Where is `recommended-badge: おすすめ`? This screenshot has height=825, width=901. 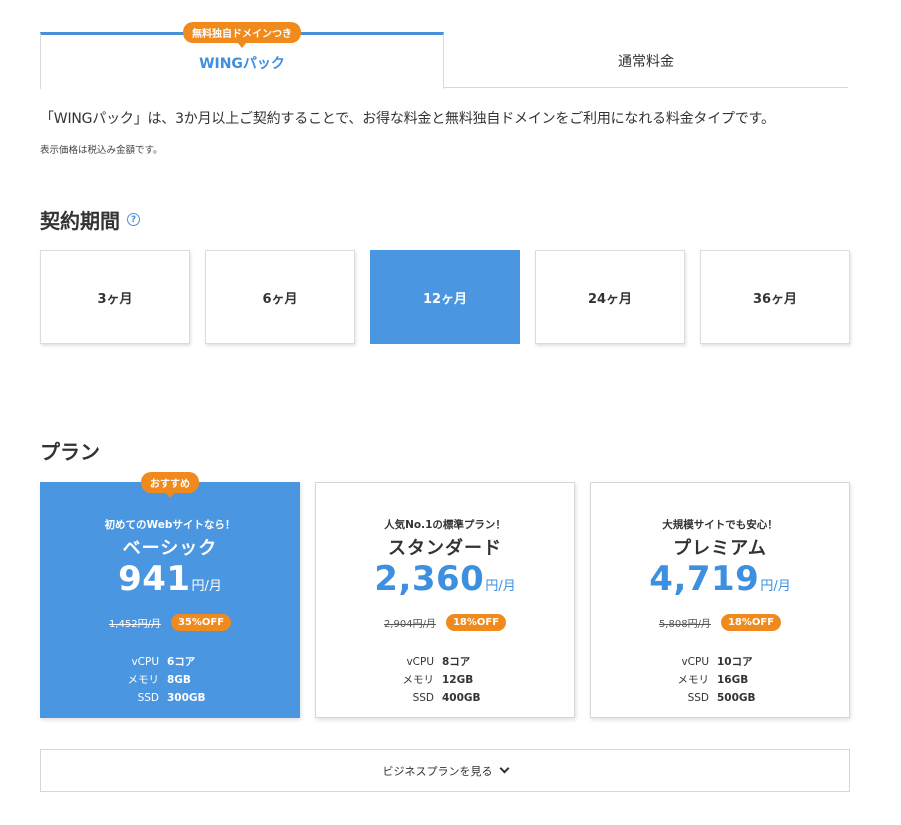 recommended-badge: おすすめ is located at coordinates (170, 482).